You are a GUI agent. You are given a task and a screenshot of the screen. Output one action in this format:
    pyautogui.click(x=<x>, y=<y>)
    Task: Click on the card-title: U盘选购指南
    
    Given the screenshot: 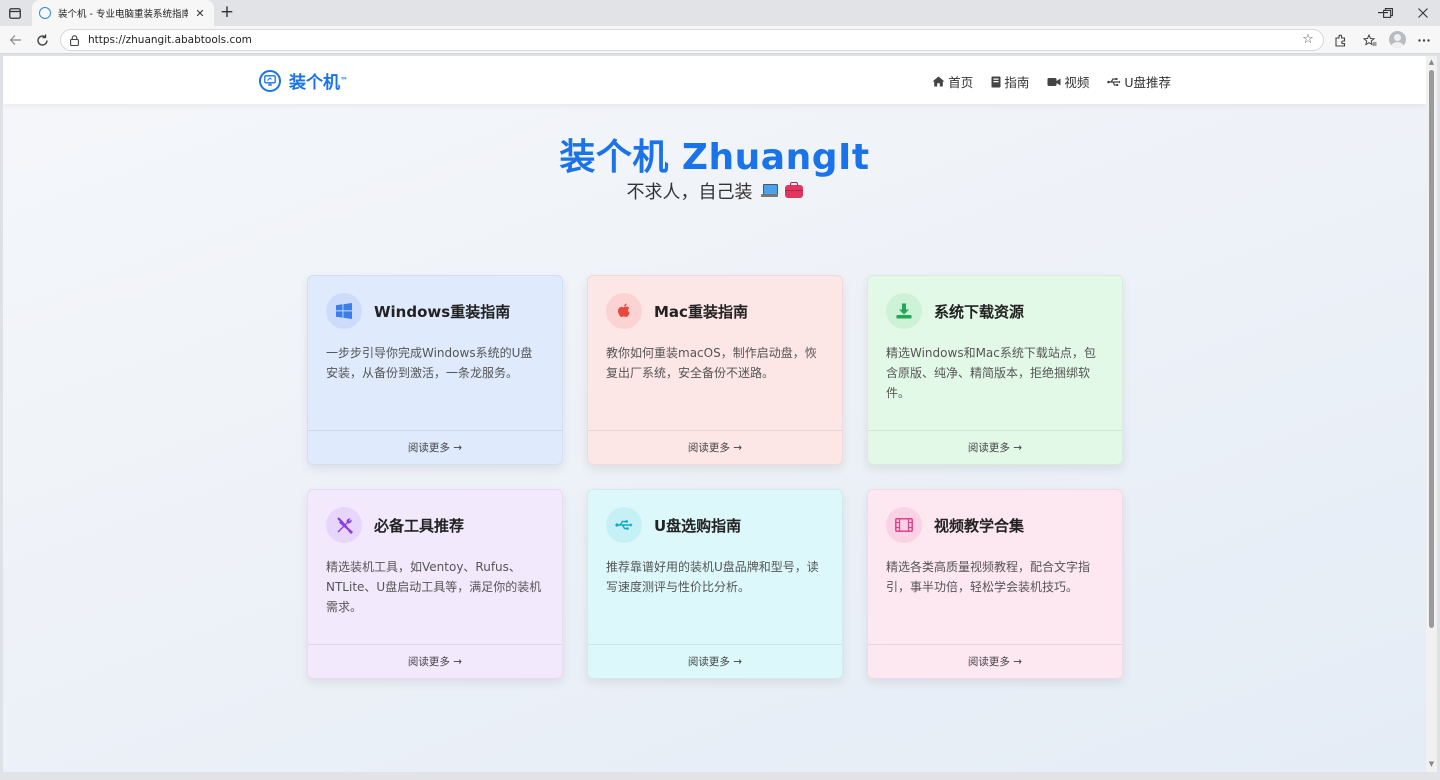 What is the action you would take?
    pyautogui.click(x=698, y=525)
    